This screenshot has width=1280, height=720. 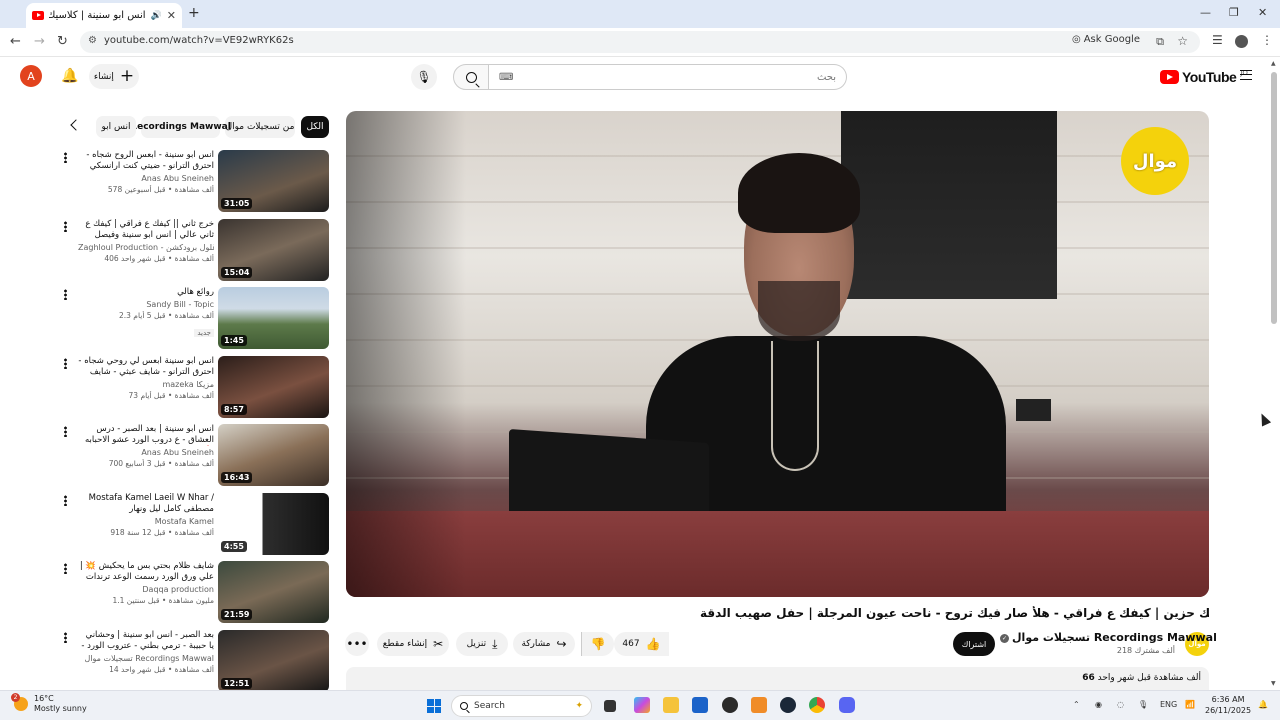 I want to click on ask-google-button: ◎ Ask Google, so click(x=1106, y=39).